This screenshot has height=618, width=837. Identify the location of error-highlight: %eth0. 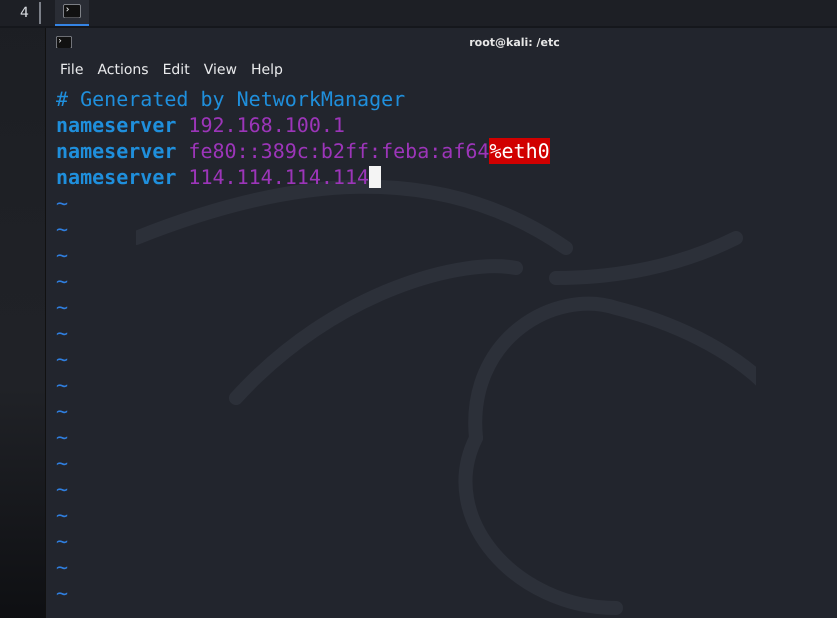
(519, 151).